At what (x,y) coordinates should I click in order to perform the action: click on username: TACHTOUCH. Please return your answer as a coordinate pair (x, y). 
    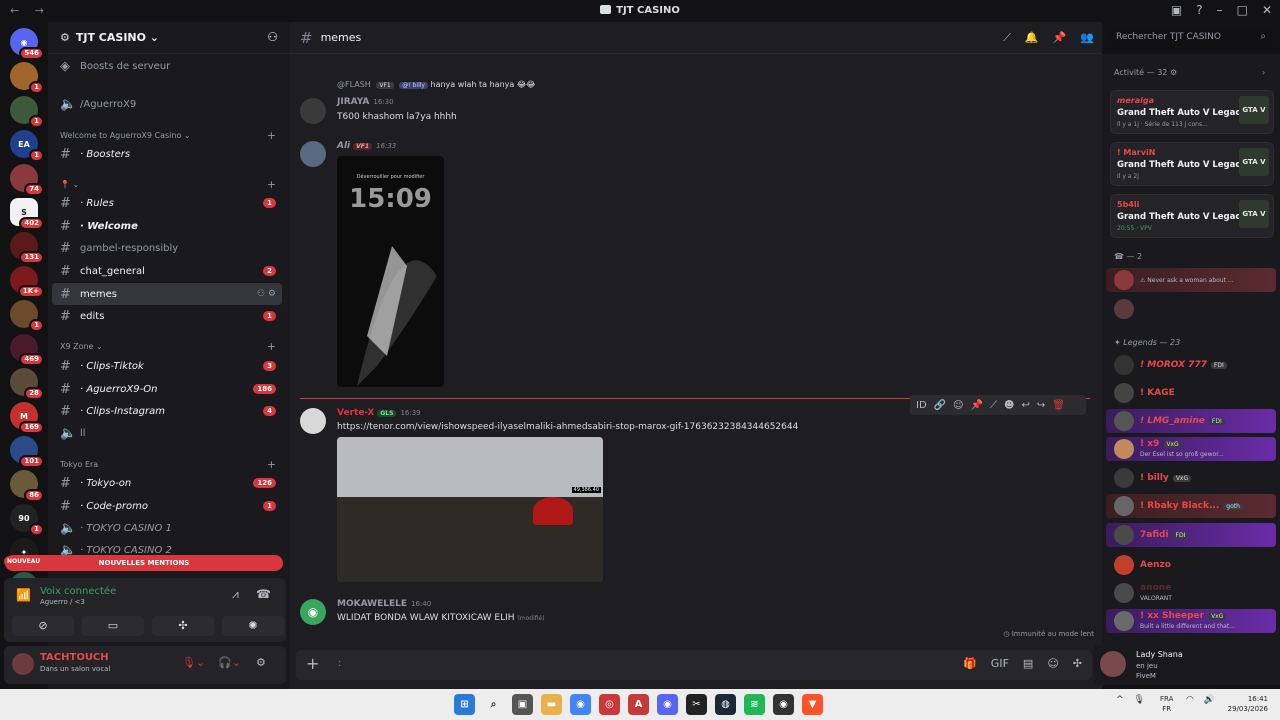
    Looking at the image, I should click on (74, 657).